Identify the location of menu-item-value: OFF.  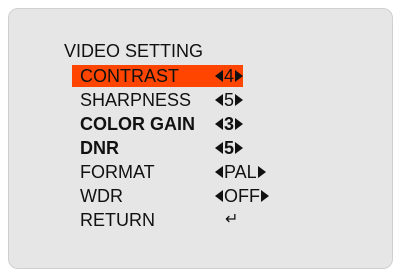
(242, 196).